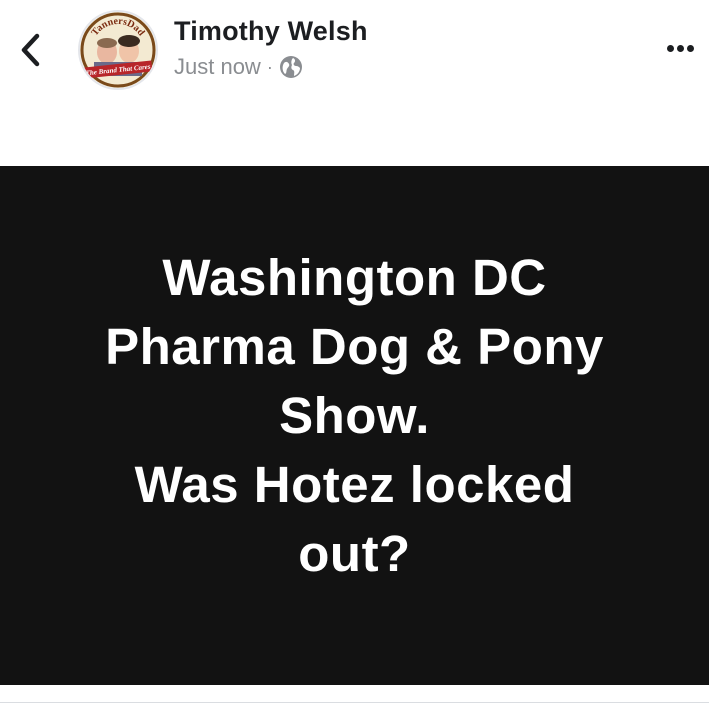 The height and width of the screenshot is (709, 709). I want to click on chevron-left-icon, so click(30, 50).